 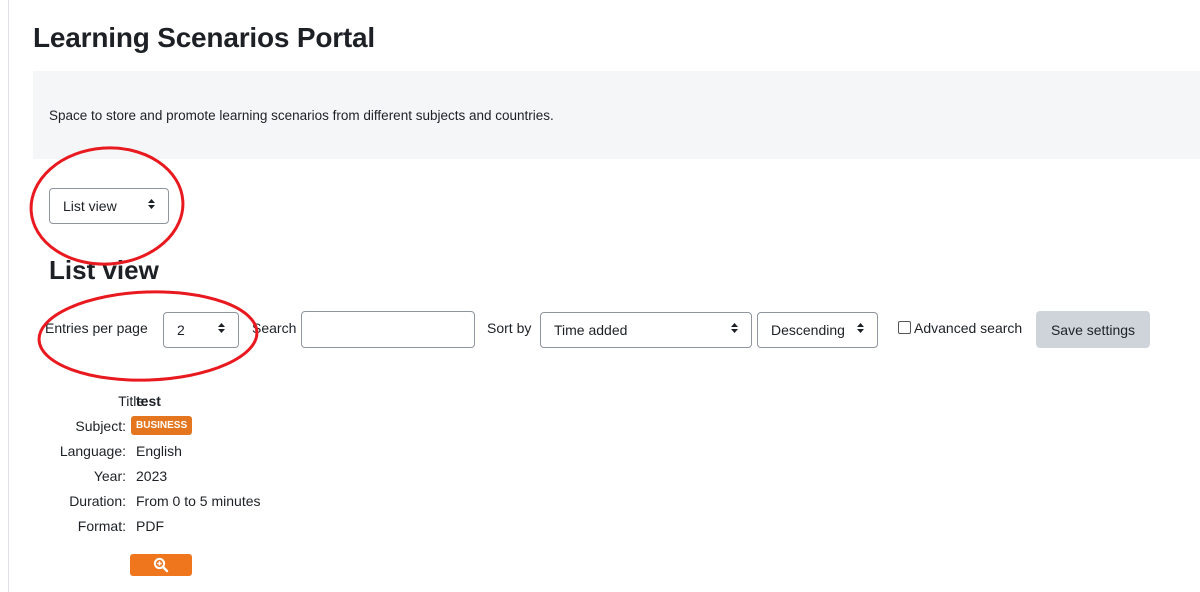 I want to click on sort-order-select: Descending, so click(x=817, y=330).